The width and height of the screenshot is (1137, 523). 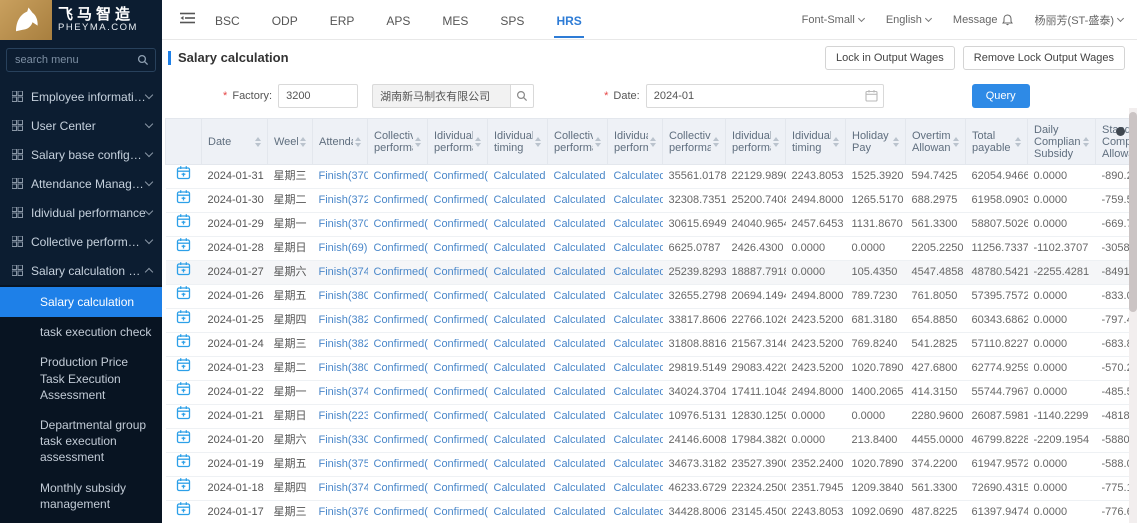 I want to click on column-header-overtime-allowance: Overtime Allowance, so click(x=935, y=141).